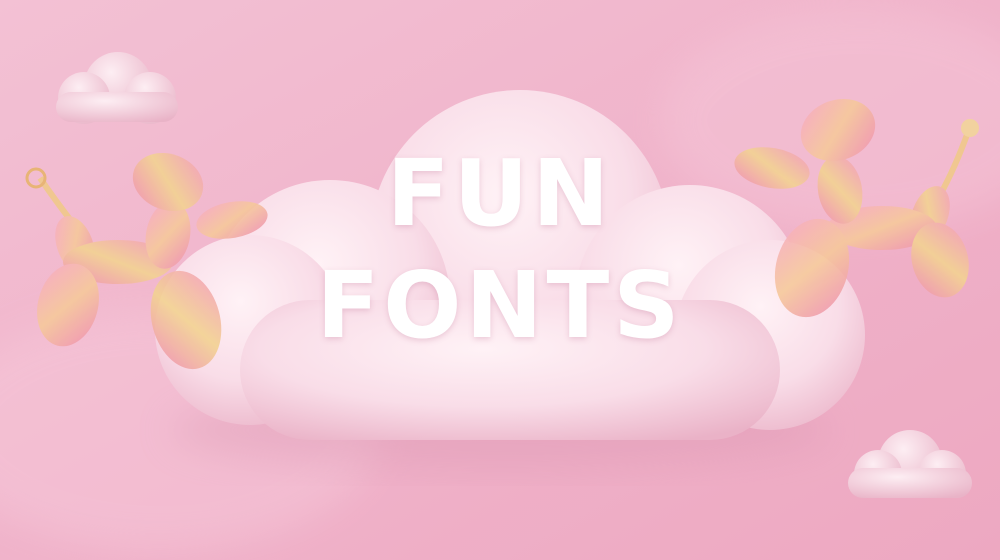 This screenshot has height=560, width=1000. Describe the element at coordinates (500, 193) in the screenshot. I see `title-line-1: FUN` at that location.